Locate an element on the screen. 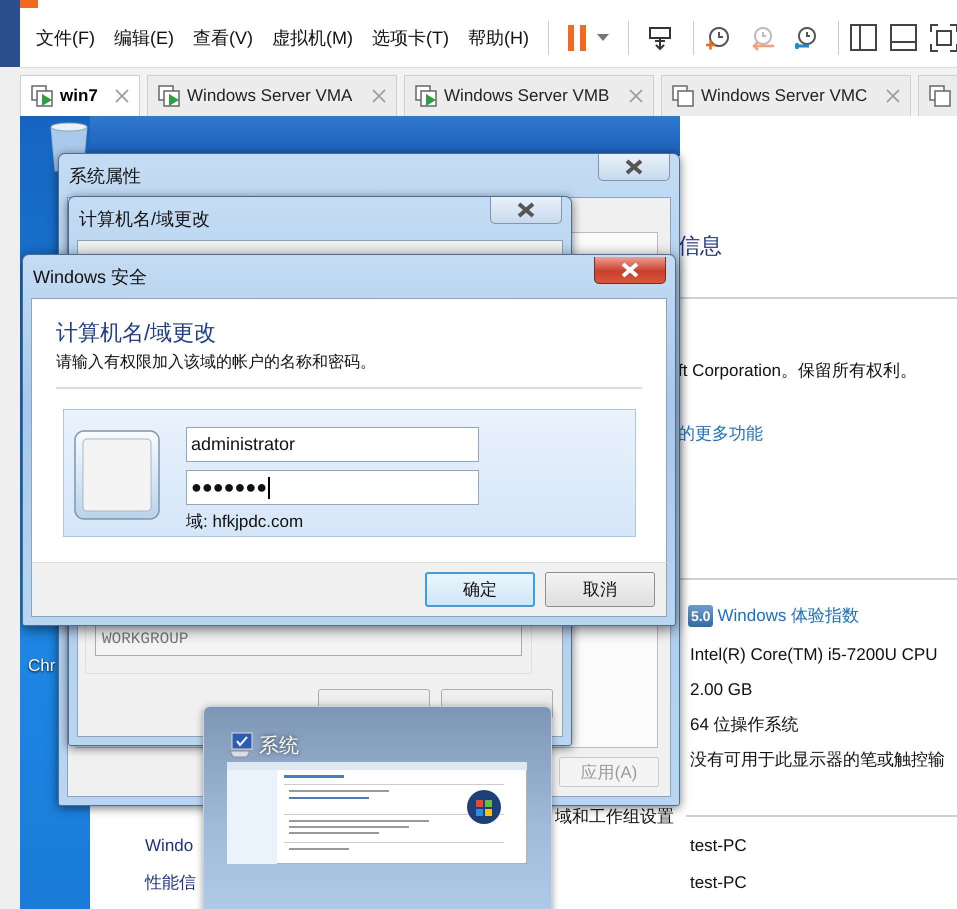  menu-item: 编辑(E) is located at coordinates (144, 38).